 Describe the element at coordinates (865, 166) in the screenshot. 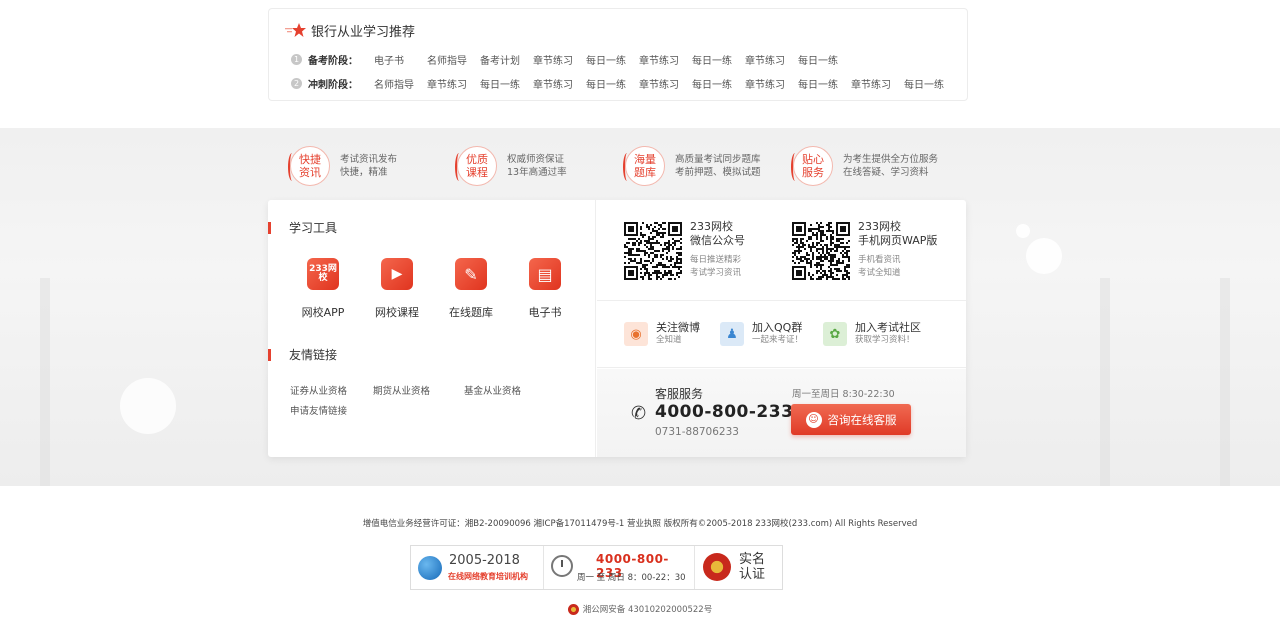

I see `feature-service: 贴心服务 为考生提供全方位服务 在线答疑、学习资料` at that location.